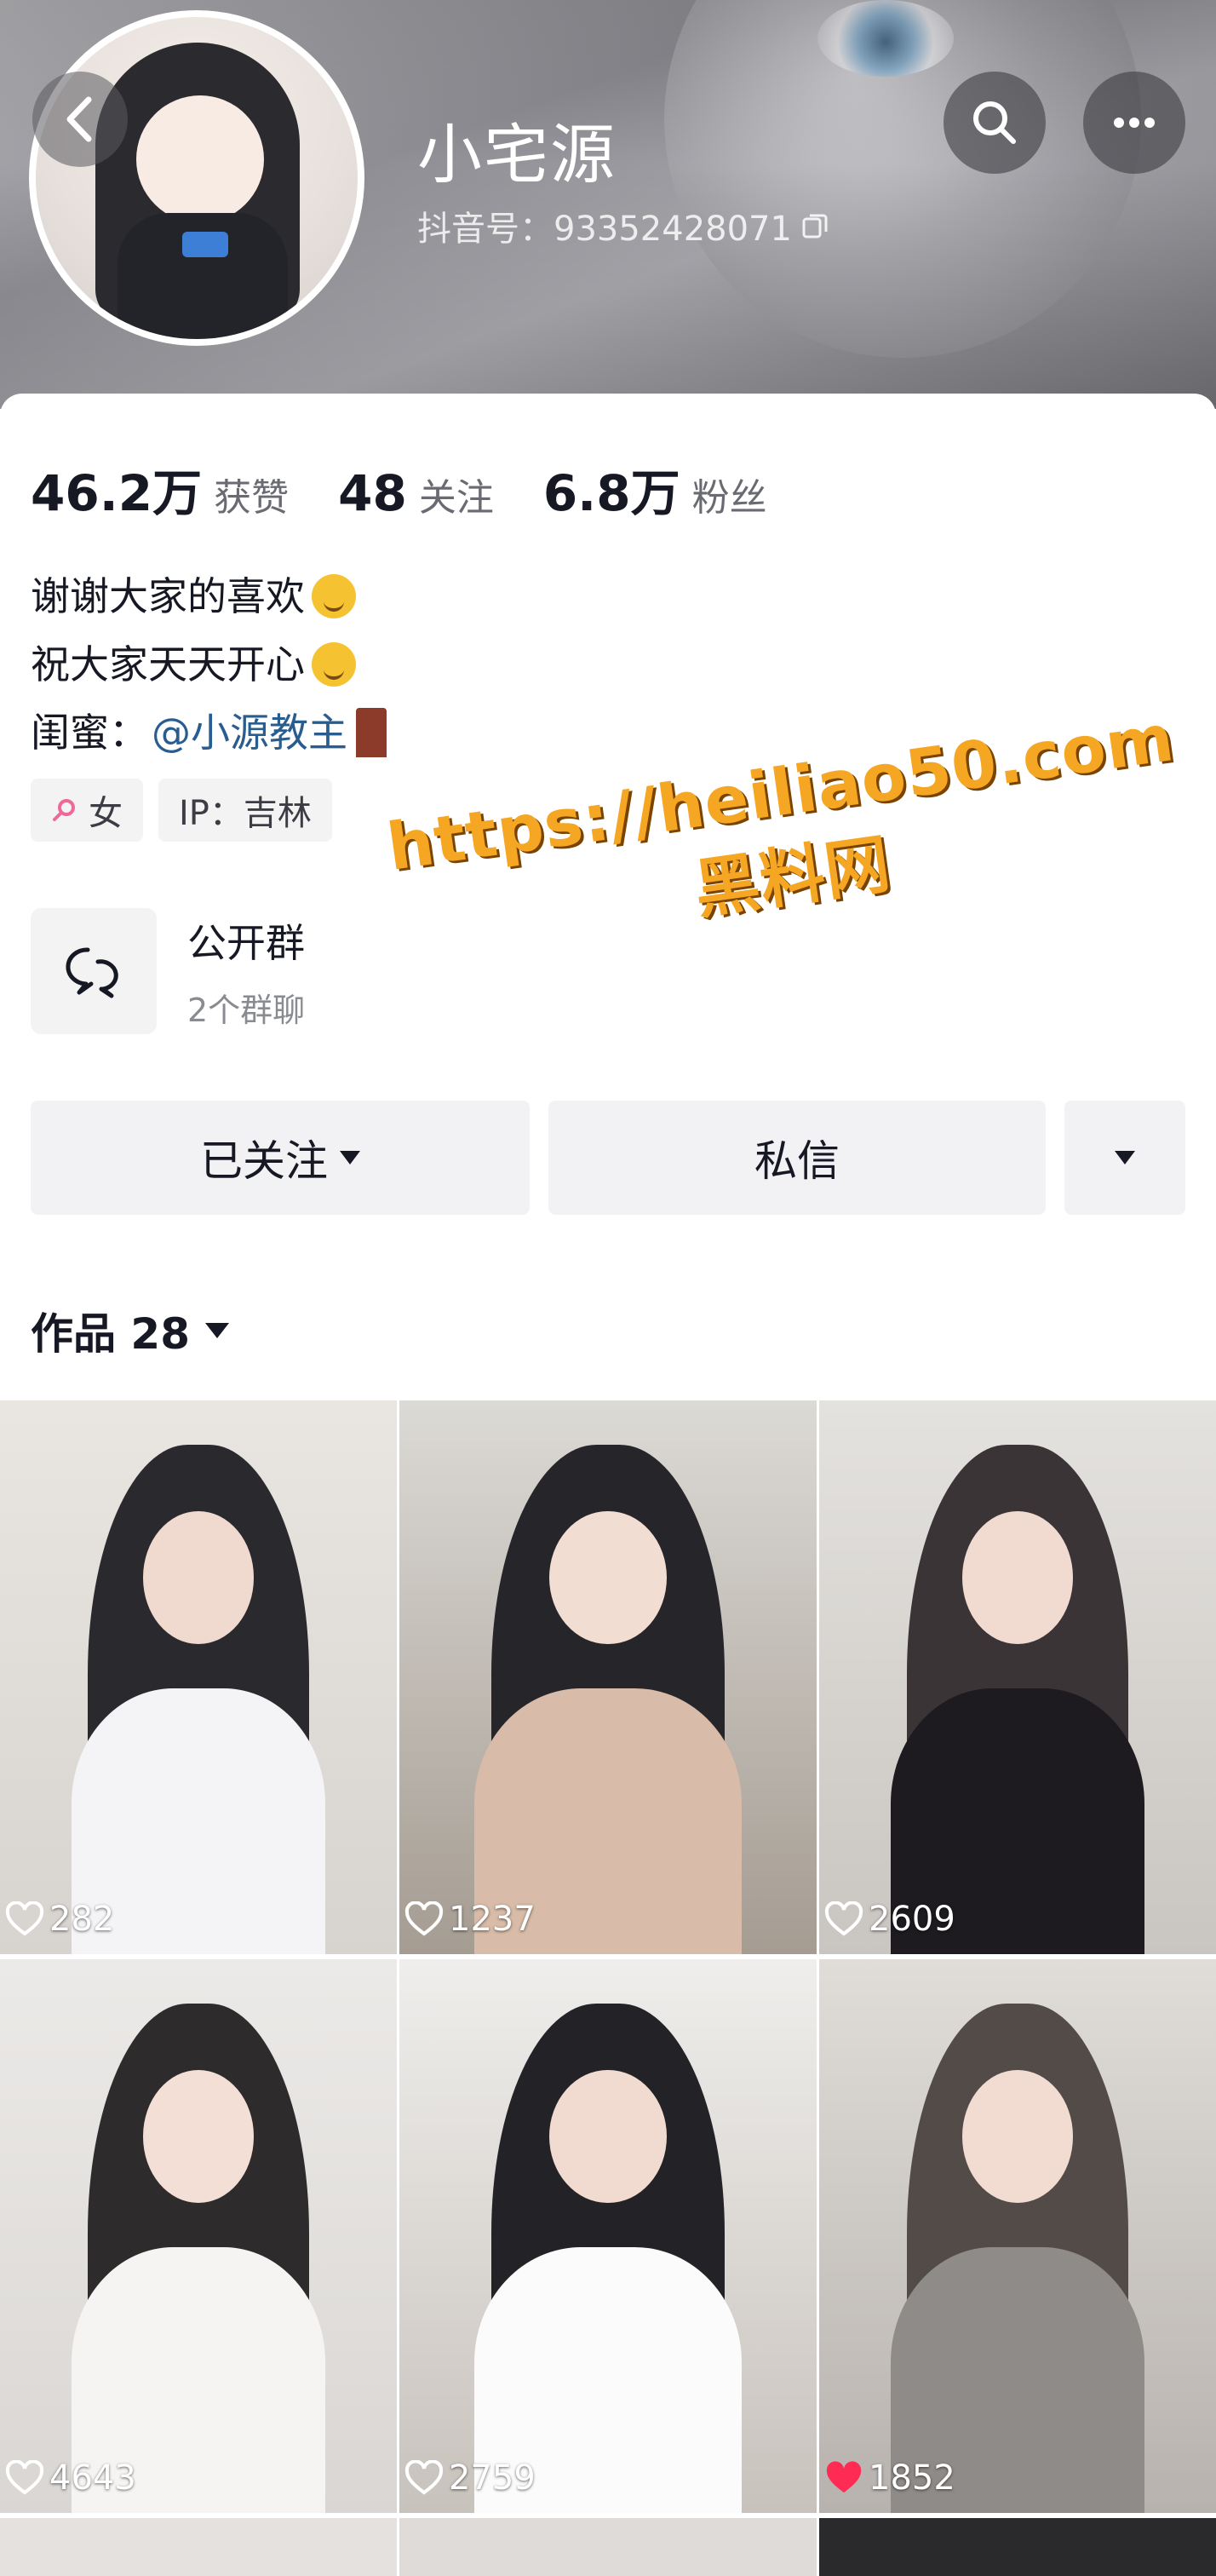 The height and width of the screenshot is (2576, 1216). What do you see at coordinates (117, 493) in the screenshot?
I see `stat-likes-count: 46.2万` at bounding box center [117, 493].